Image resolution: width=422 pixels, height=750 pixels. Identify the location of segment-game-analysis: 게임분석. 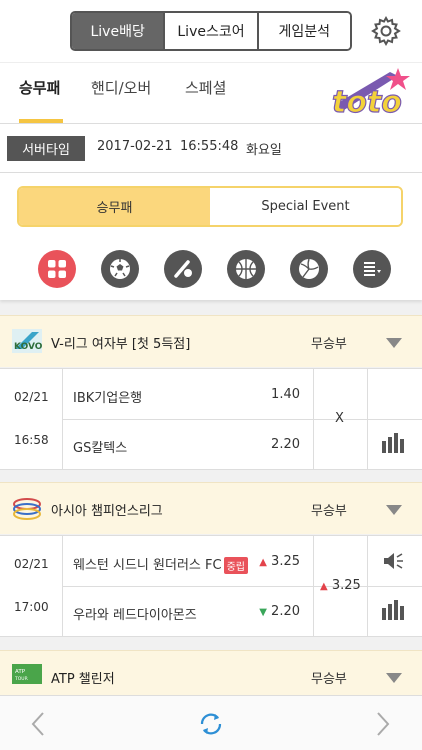
(303, 31).